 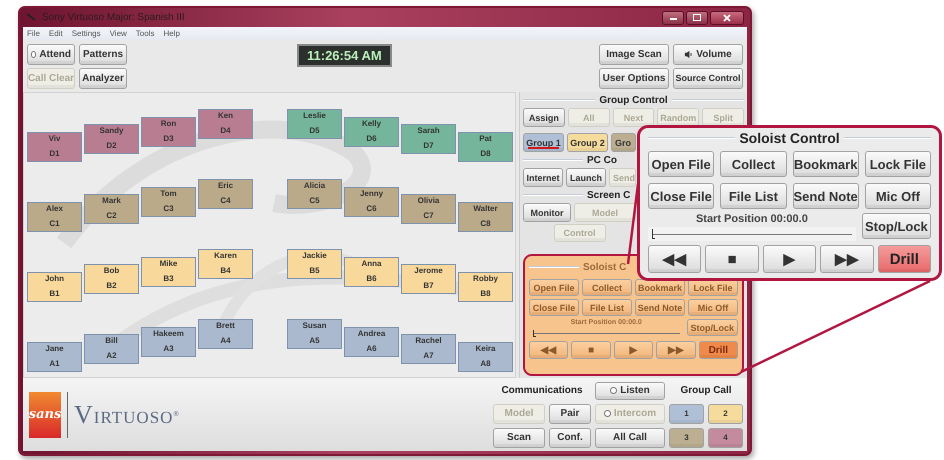 What do you see at coordinates (371, 272) in the screenshot?
I see `student-seat: Anna B6` at bounding box center [371, 272].